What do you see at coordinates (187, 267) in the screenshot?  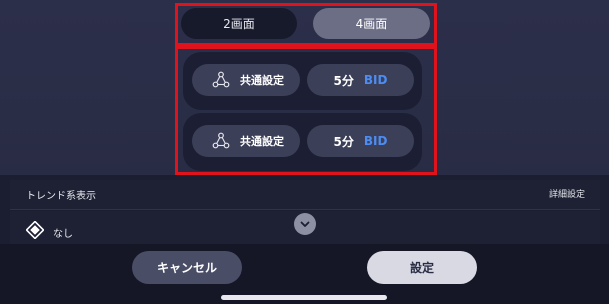 I see `cancel-button: キャンセル` at bounding box center [187, 267].